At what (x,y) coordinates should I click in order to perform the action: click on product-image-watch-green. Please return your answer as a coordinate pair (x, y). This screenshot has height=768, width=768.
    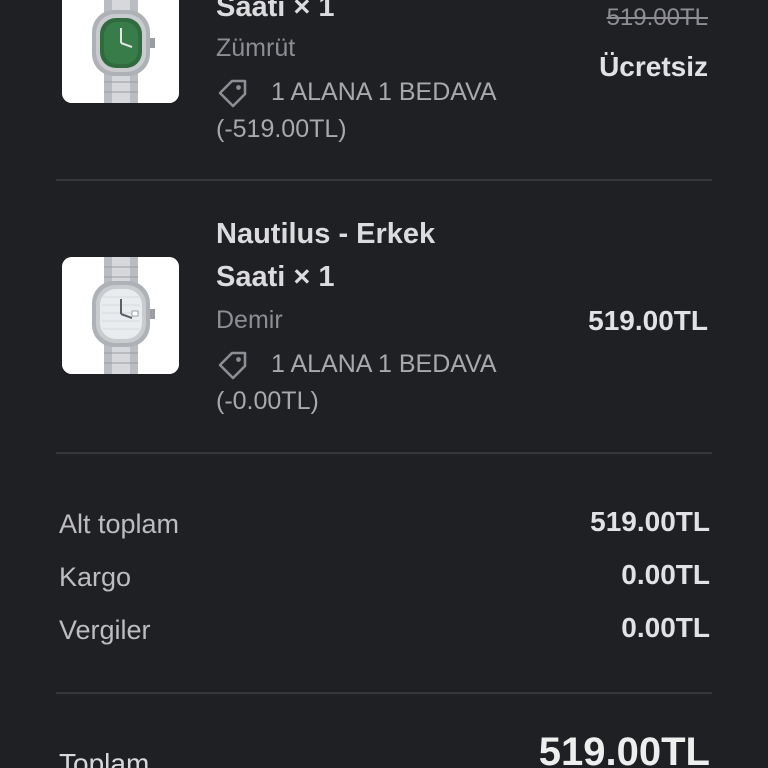
    Looking at the image, I should click on (120, 51).